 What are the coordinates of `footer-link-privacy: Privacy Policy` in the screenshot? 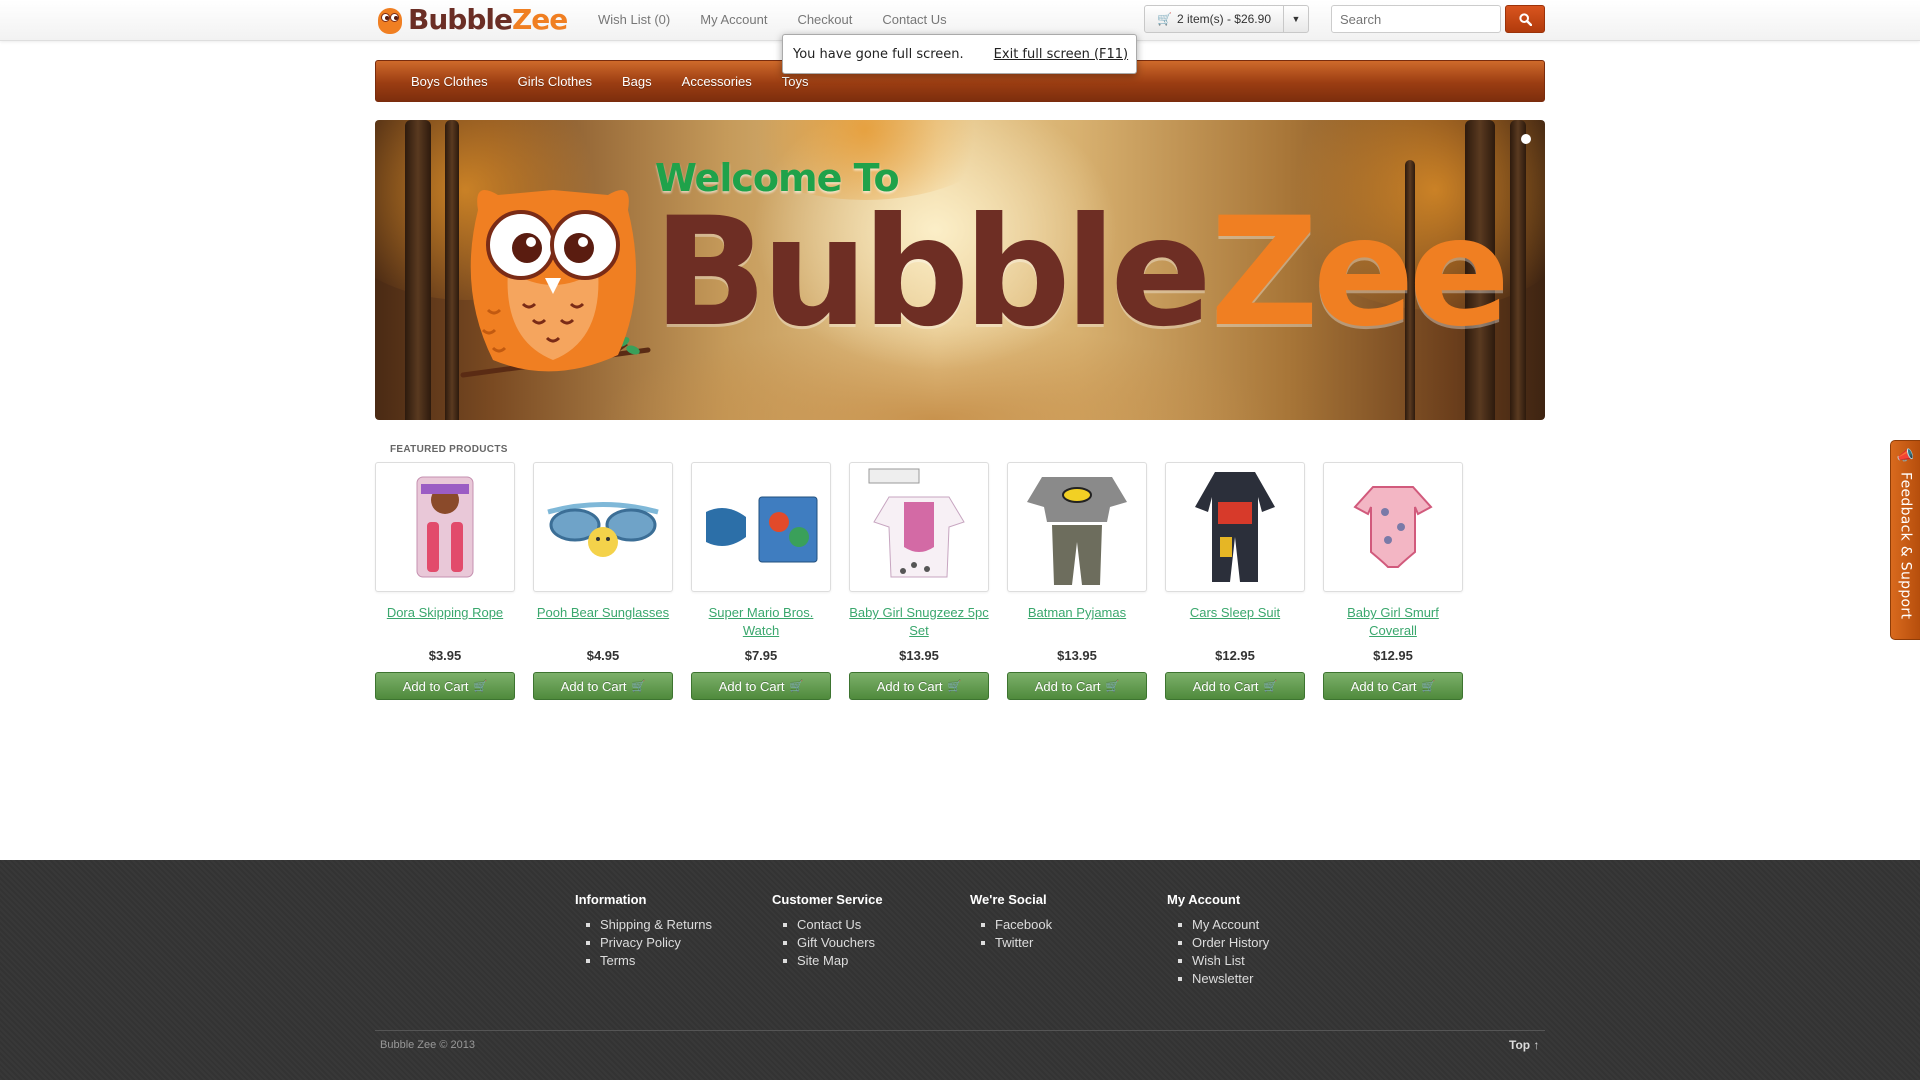 It's located at (648, 943).